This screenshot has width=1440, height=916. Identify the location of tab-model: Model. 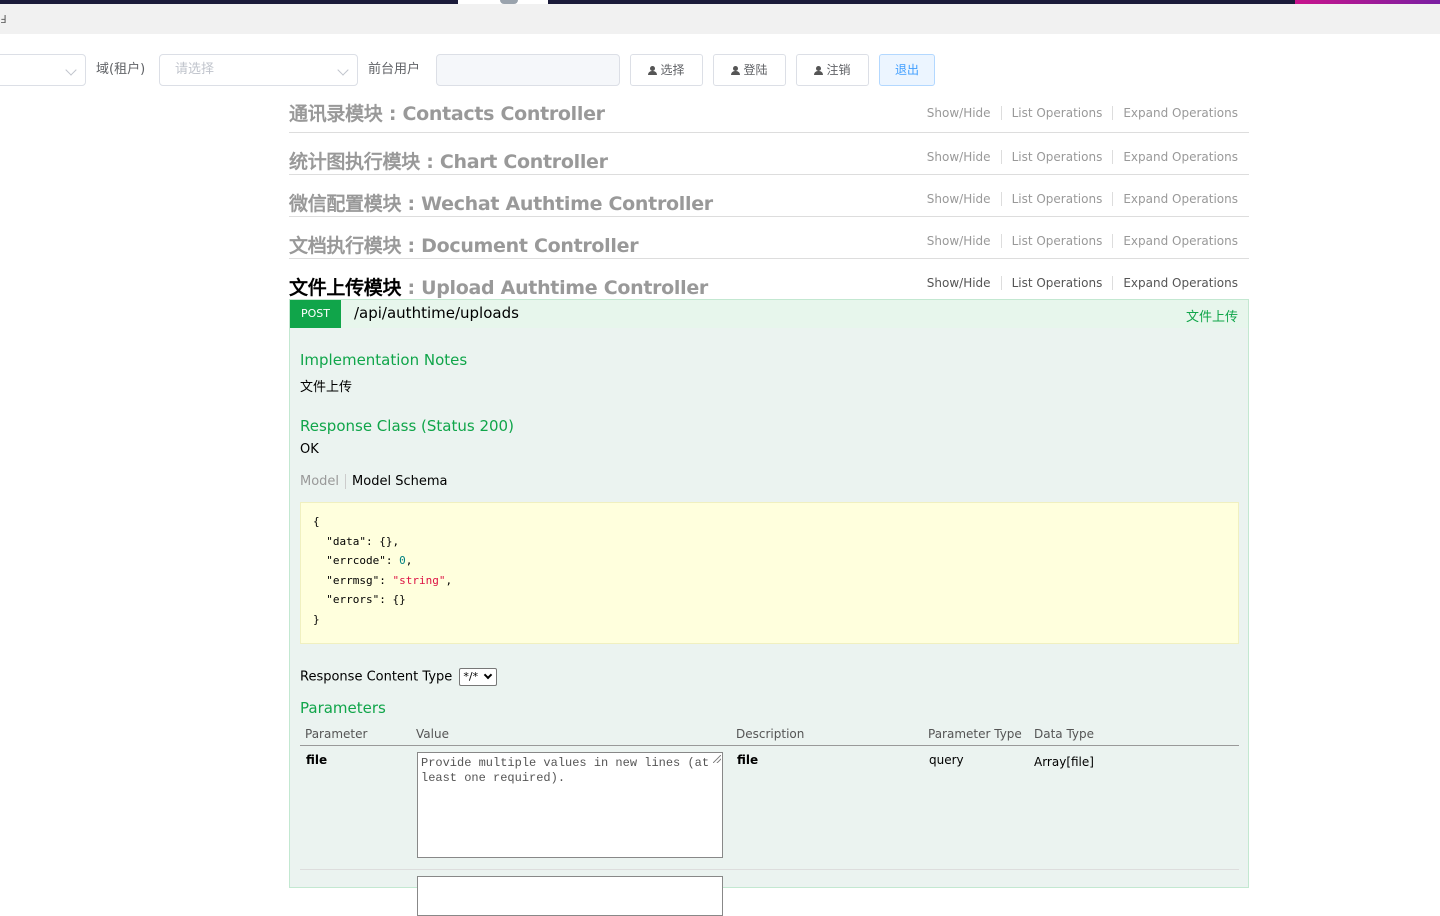
(323, 481).